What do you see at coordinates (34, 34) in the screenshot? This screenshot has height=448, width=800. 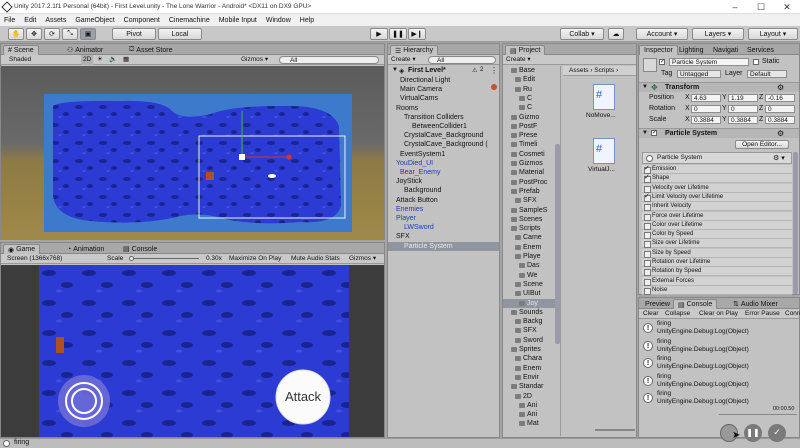 I see `move-tool-button: ✥` at bounding box center [34, 34].